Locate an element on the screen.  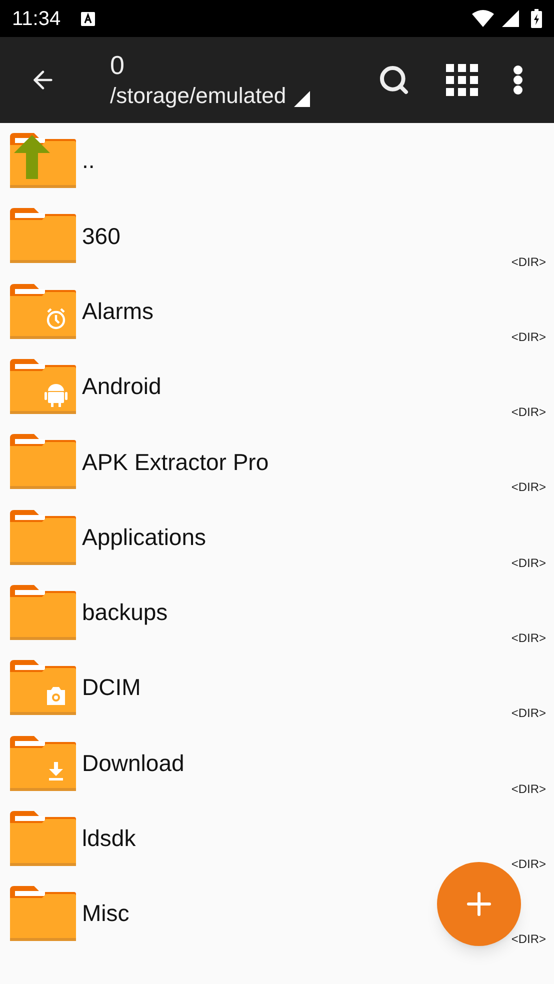
file-name: 360 is located at coordinates (101, 236).